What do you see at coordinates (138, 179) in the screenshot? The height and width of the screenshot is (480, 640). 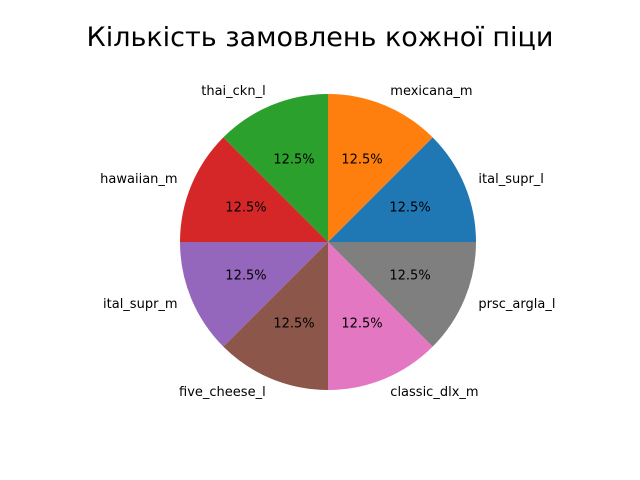 I see `slice-label: hawaiian_m` at bounding box center [138, 179].